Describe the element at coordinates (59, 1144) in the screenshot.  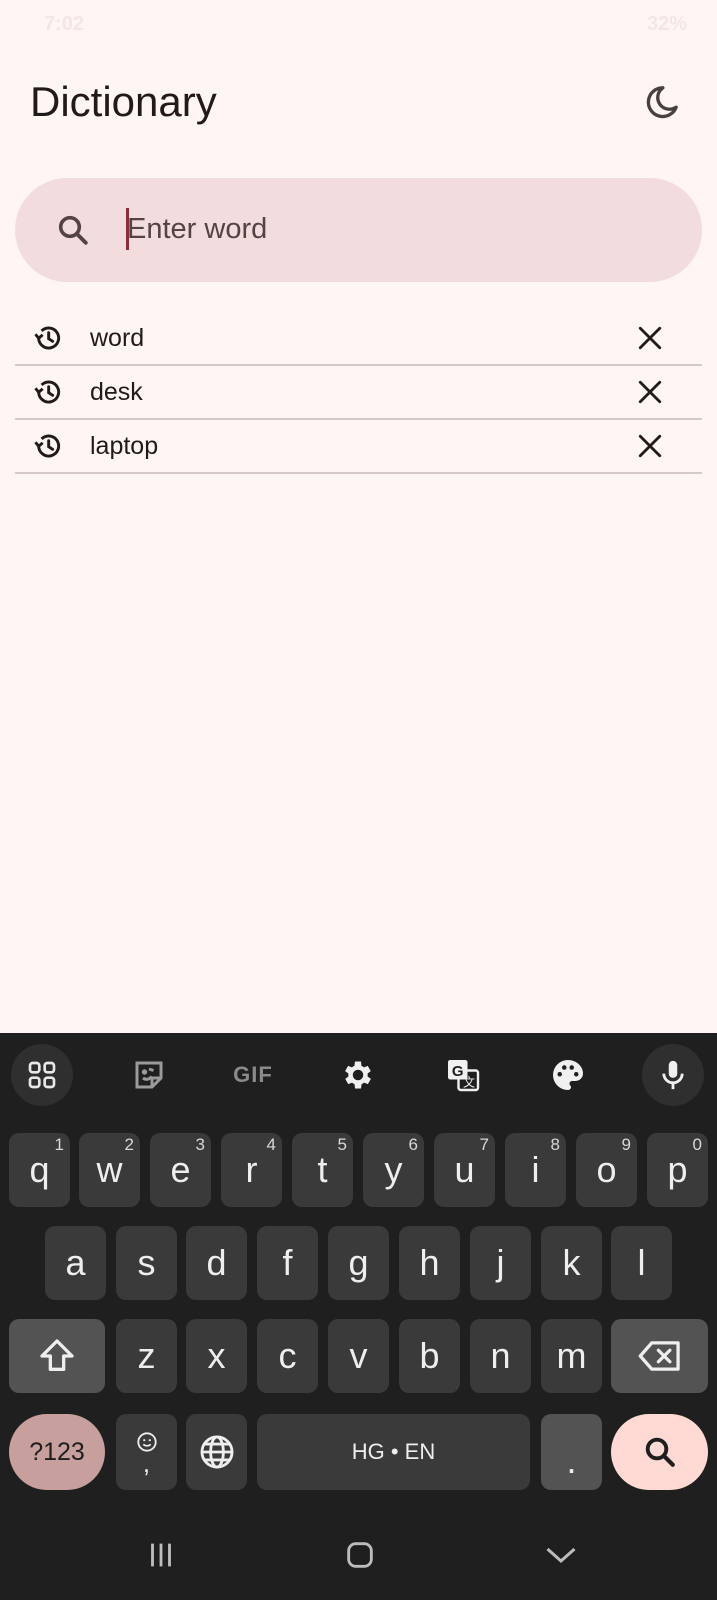
I see `key-hint: 1` at that location.